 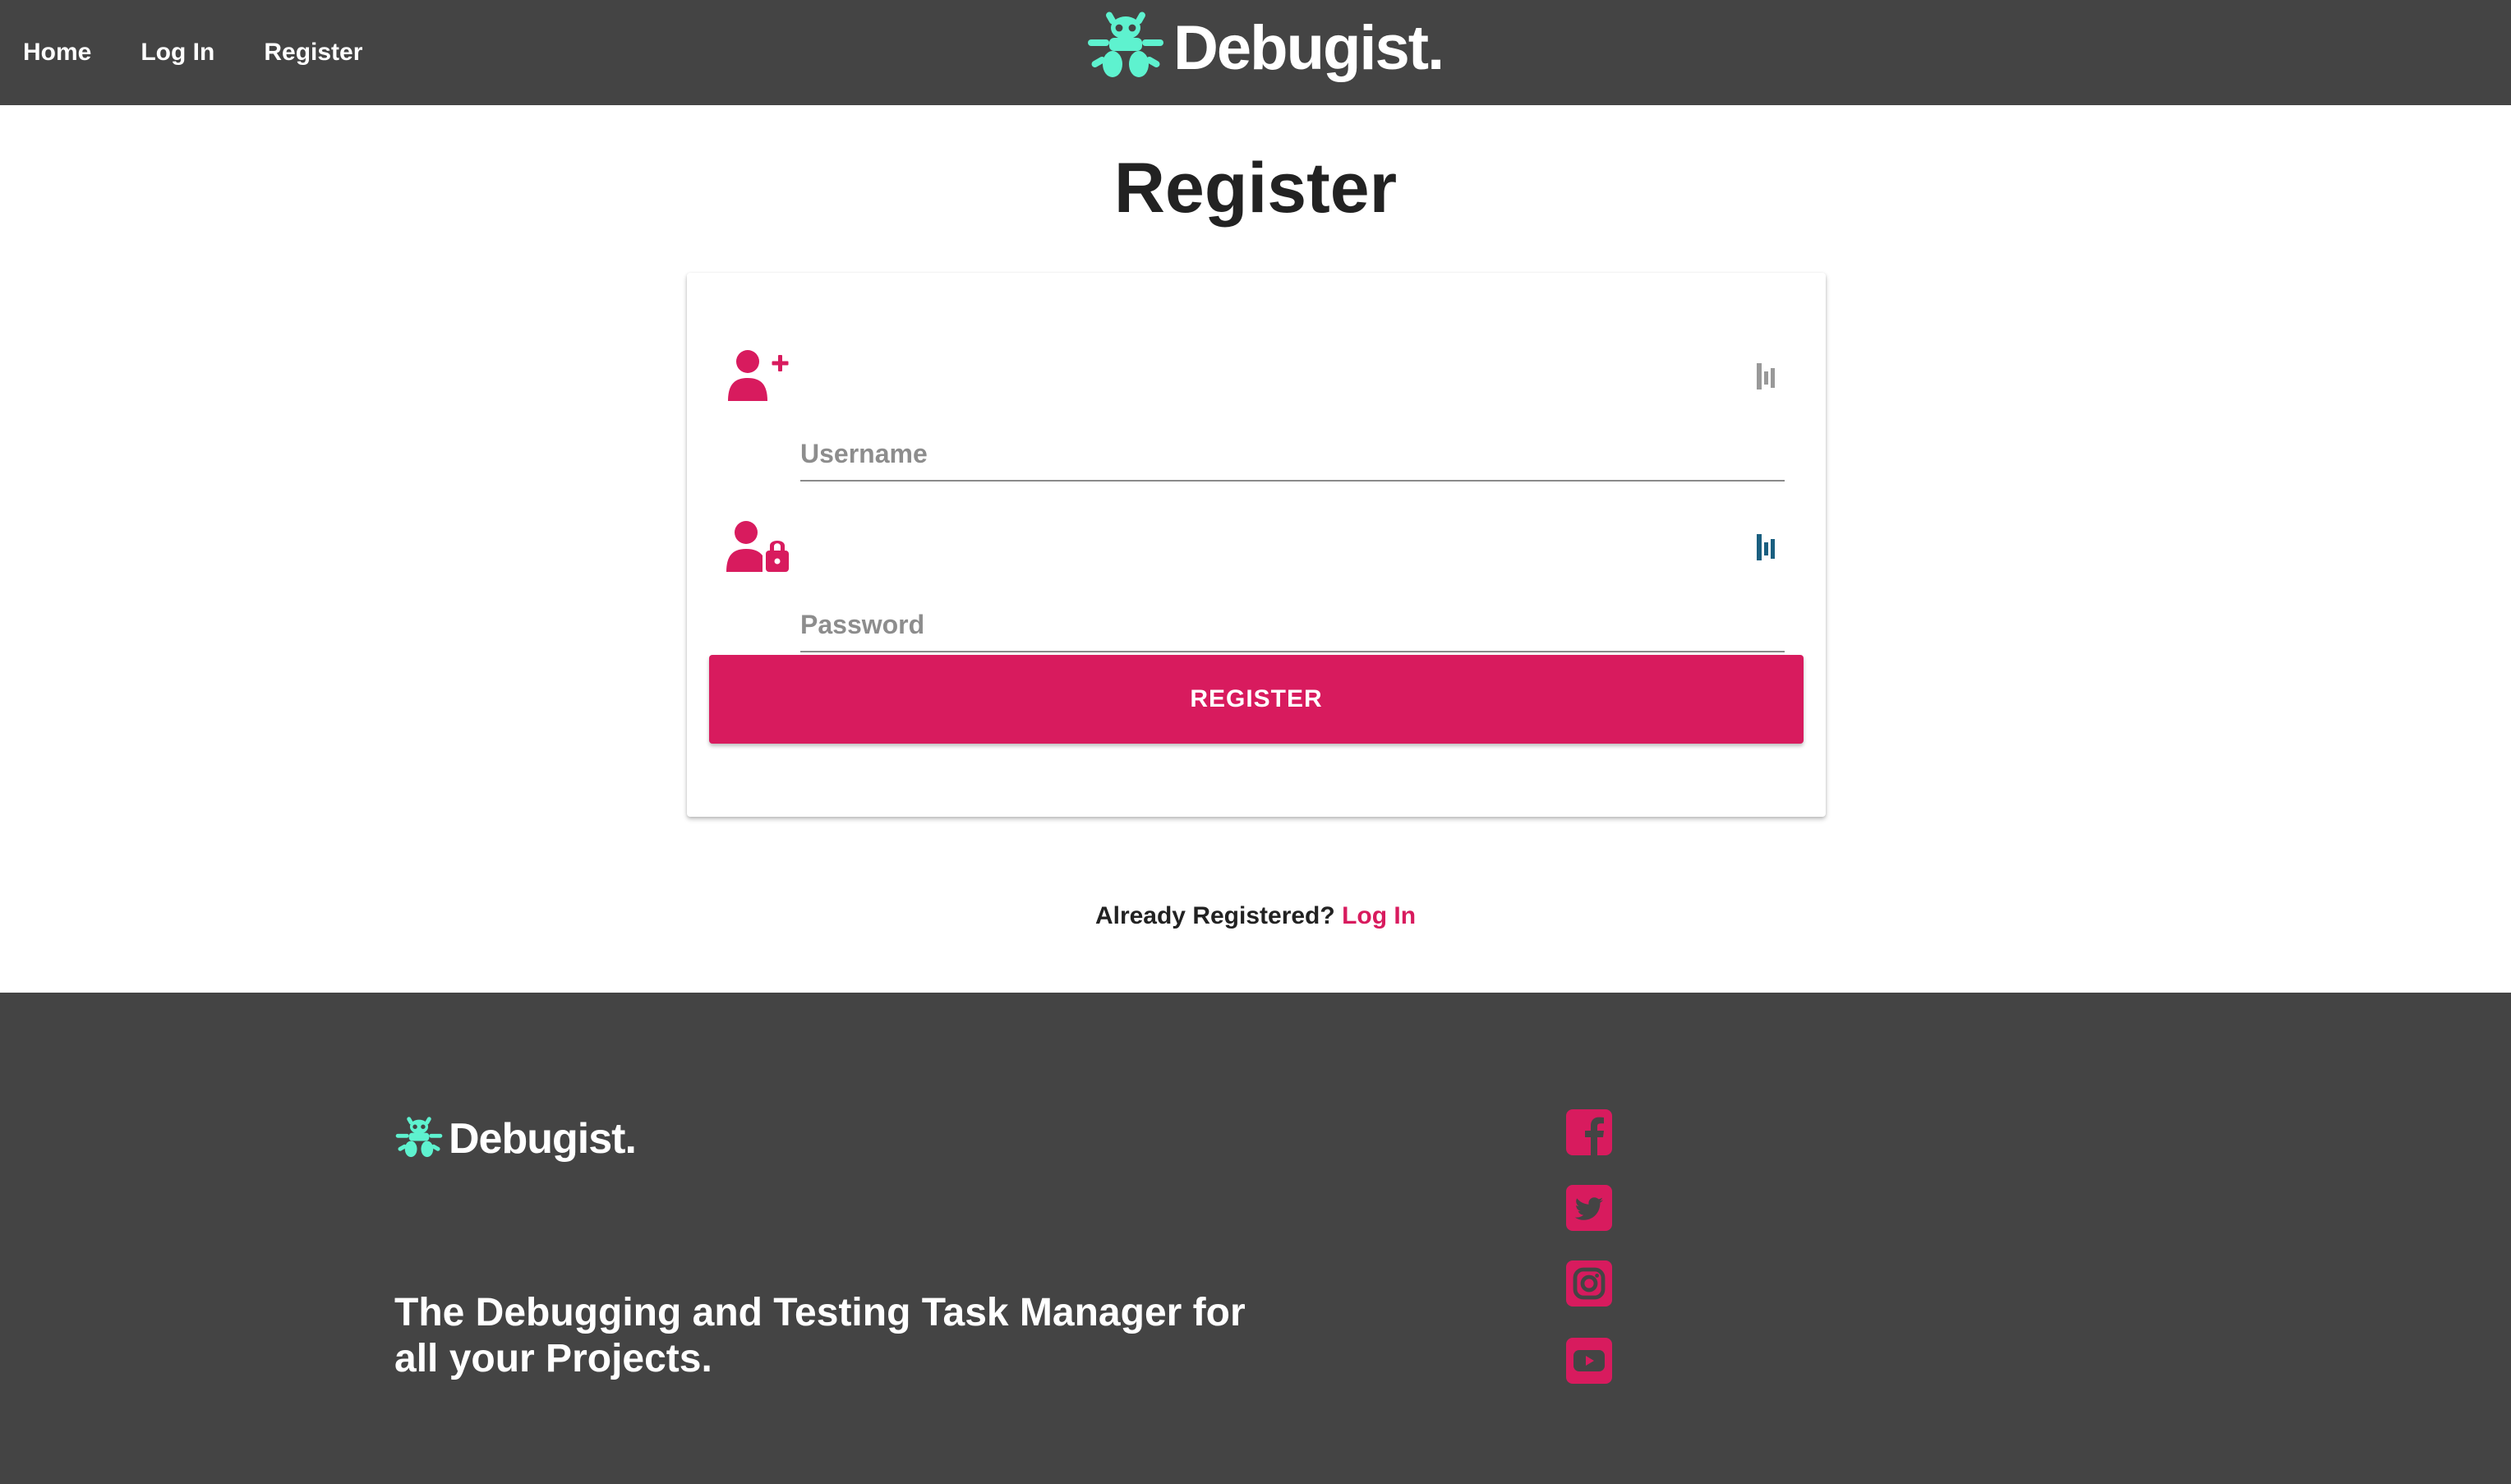 I want to click on brand-logo: Debugist., so click(x=1263, y=48).